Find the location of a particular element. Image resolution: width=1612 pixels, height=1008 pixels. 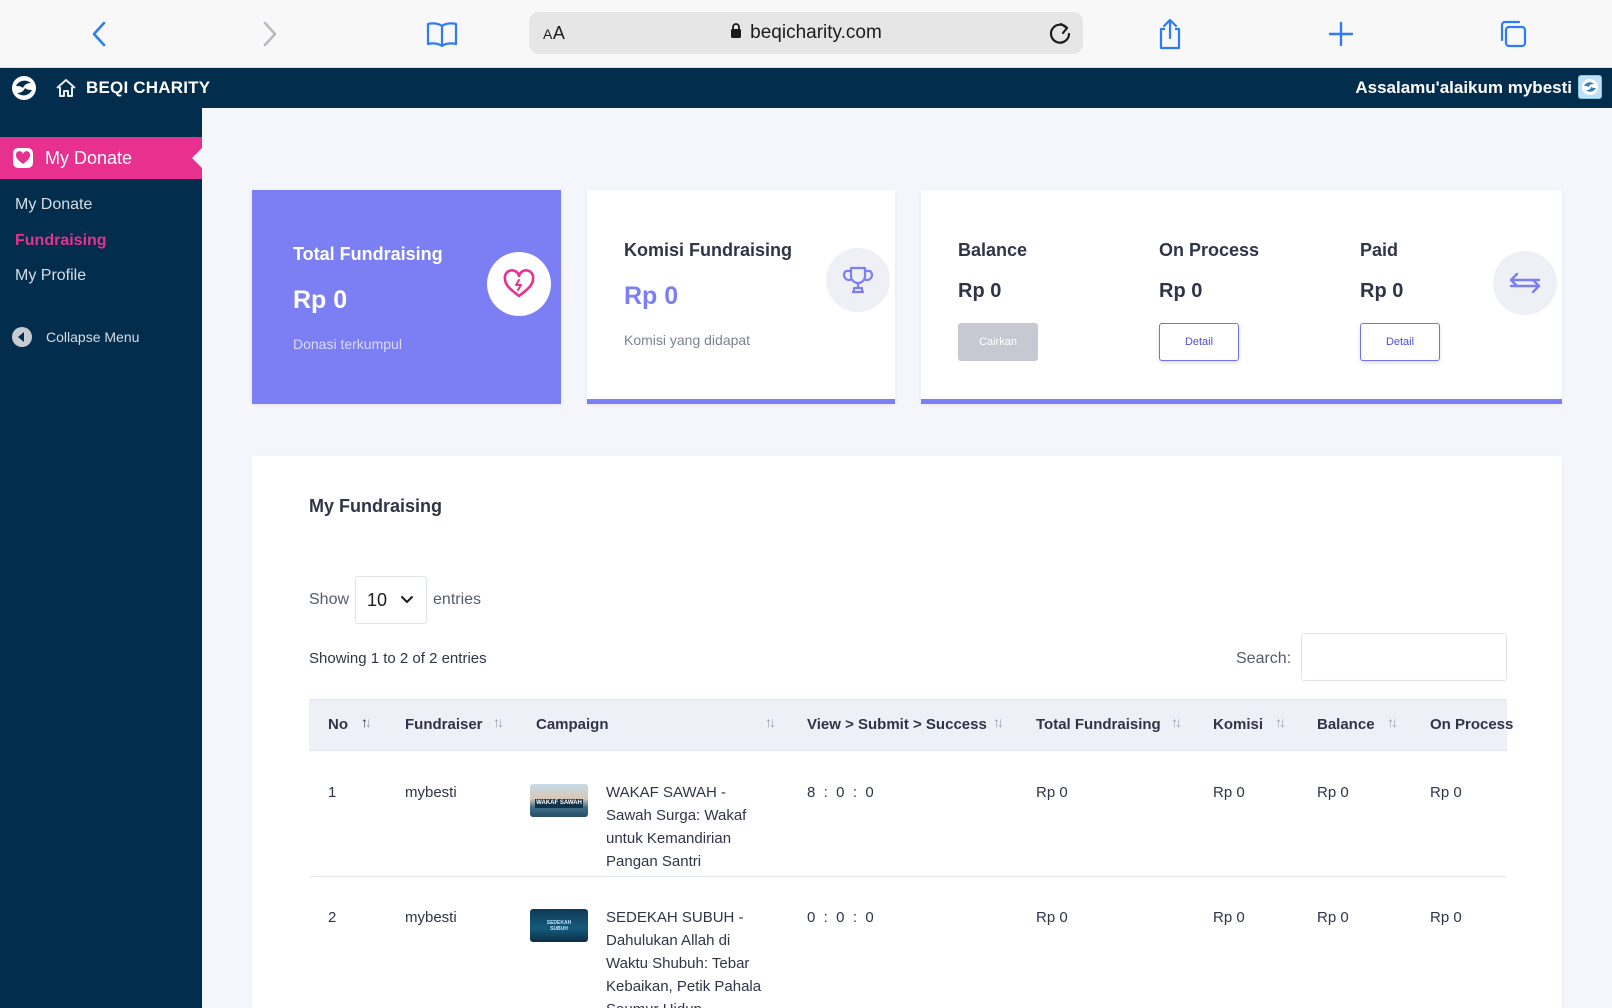

on-process-title: On Process is located at coordinates (1209, 250).